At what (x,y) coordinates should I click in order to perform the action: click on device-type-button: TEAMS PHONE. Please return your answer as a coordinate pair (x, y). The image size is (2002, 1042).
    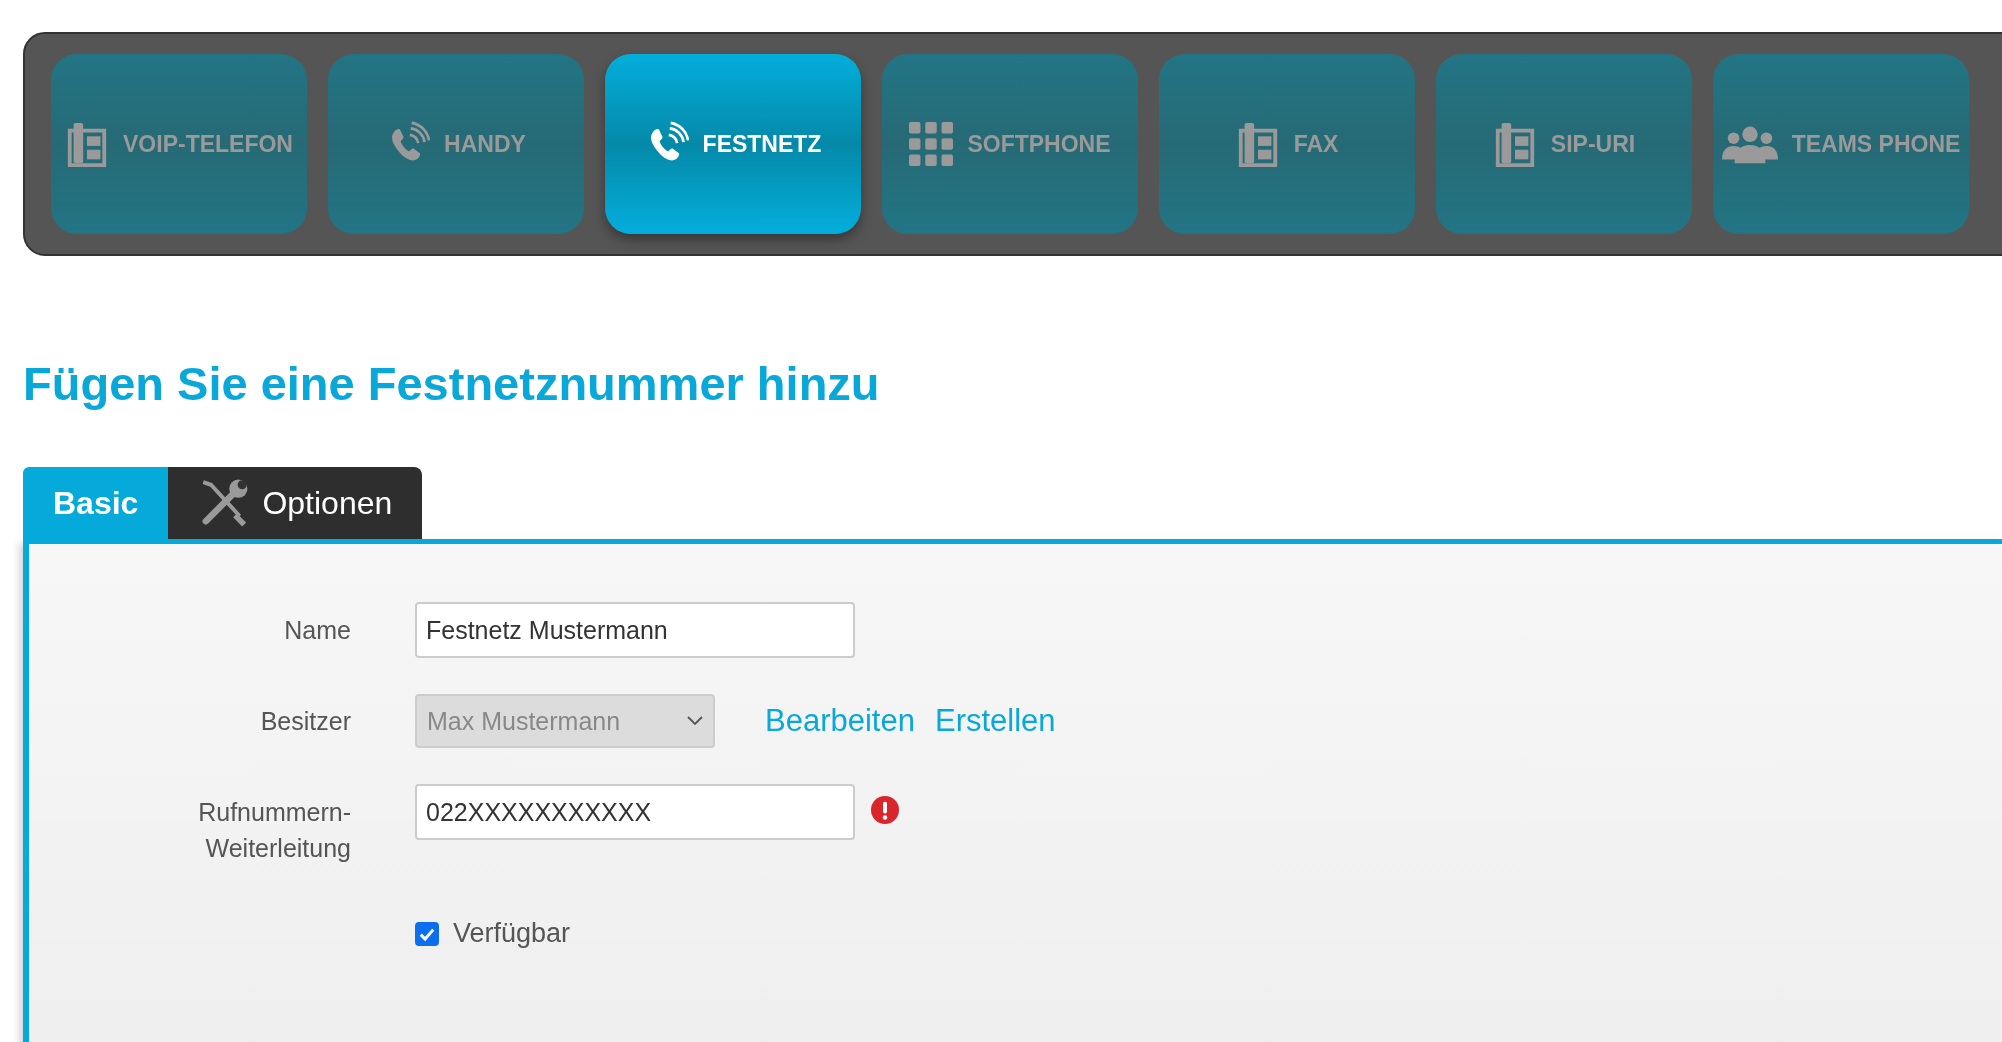
    Looking at the image, I should click on (1841, 144).